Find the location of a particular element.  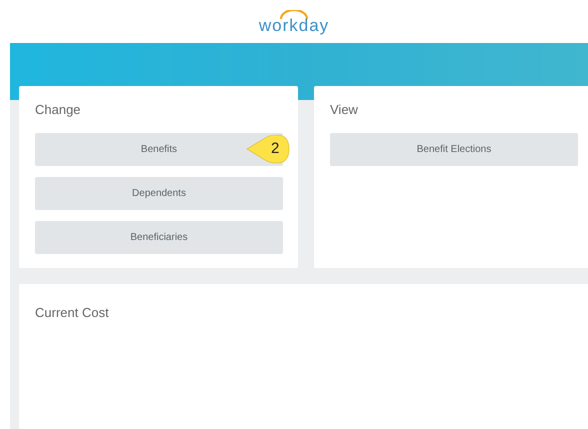

logo: workday is located at coordinates (294, 22).